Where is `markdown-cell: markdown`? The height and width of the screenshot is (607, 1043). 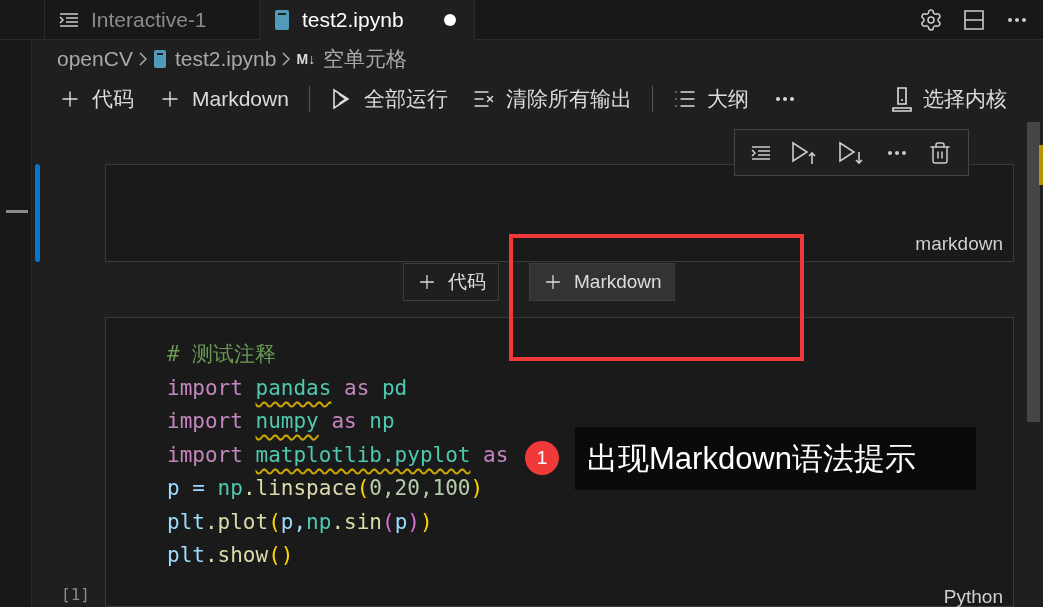 markdown-cell: markdown is located at coordinates (559, 213).